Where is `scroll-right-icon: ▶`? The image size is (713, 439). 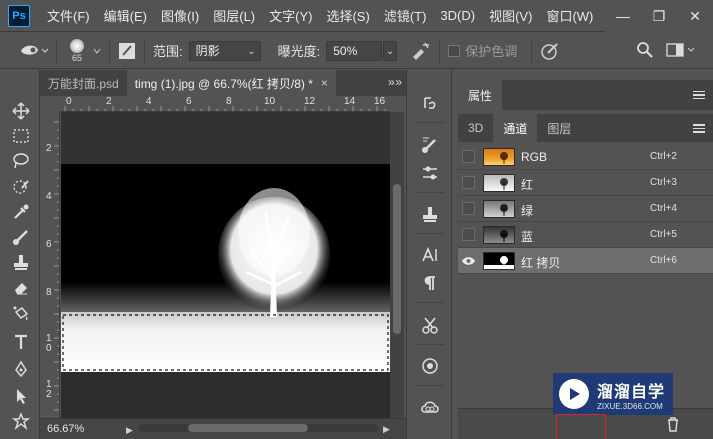
scroll-right-icon: ▶ is located at coordinates (386, 429).